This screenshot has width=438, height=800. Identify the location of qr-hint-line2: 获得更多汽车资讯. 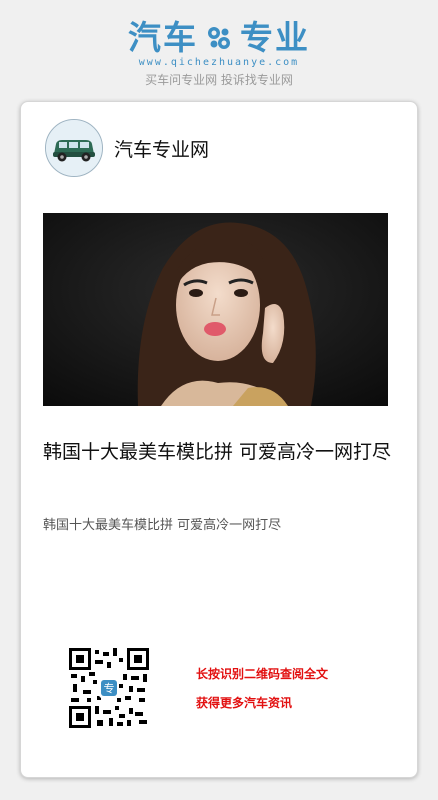
(244, 703).